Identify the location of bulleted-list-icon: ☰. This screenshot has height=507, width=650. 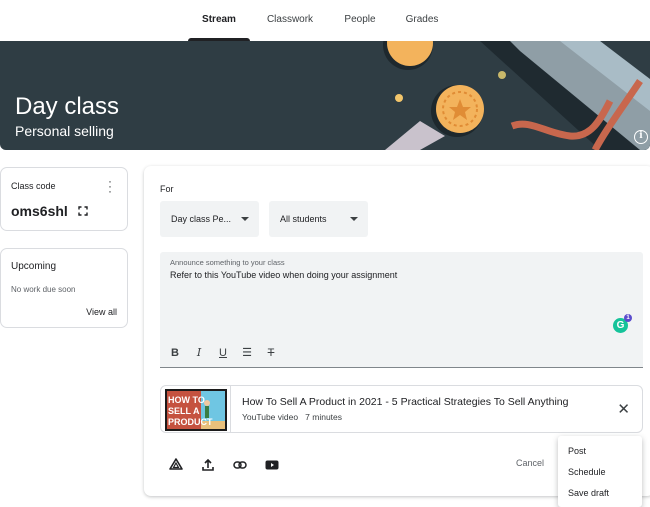
(247, 353).